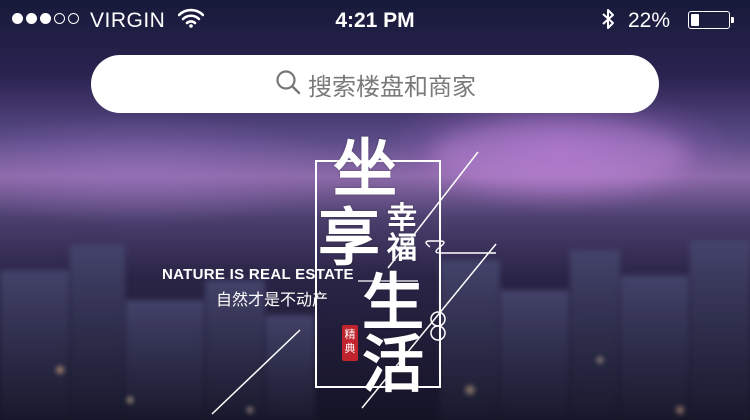 The width and height of the screenshot is (750, 420). Describe the element at coordinates (393, 364) in the screenshot. I see `headline-char: 活` at that location.